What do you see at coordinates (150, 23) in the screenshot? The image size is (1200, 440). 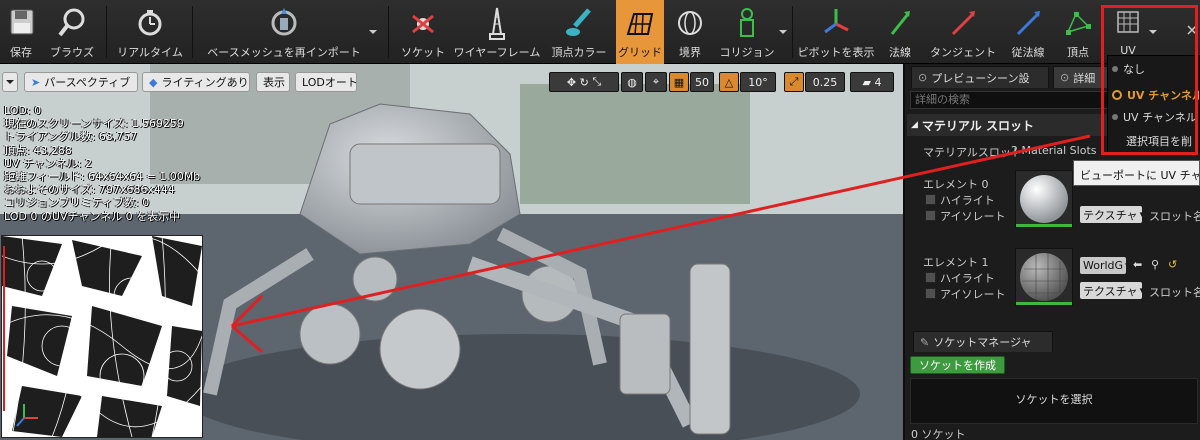 I see `realtime-icon` at bounding box center [150, 23].